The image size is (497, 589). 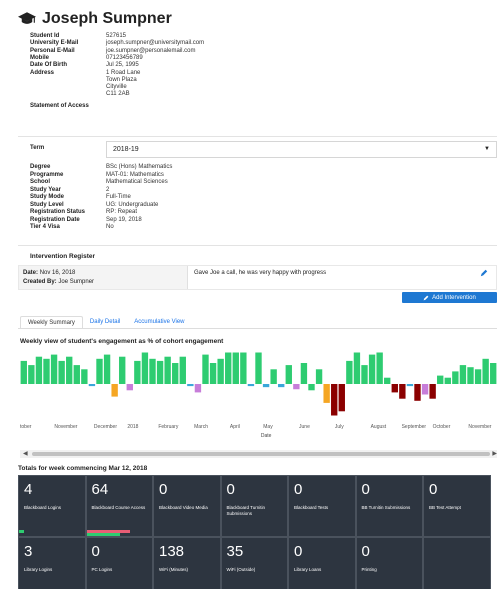 I want to click on field-value: 2, so click(x=108, y=189).